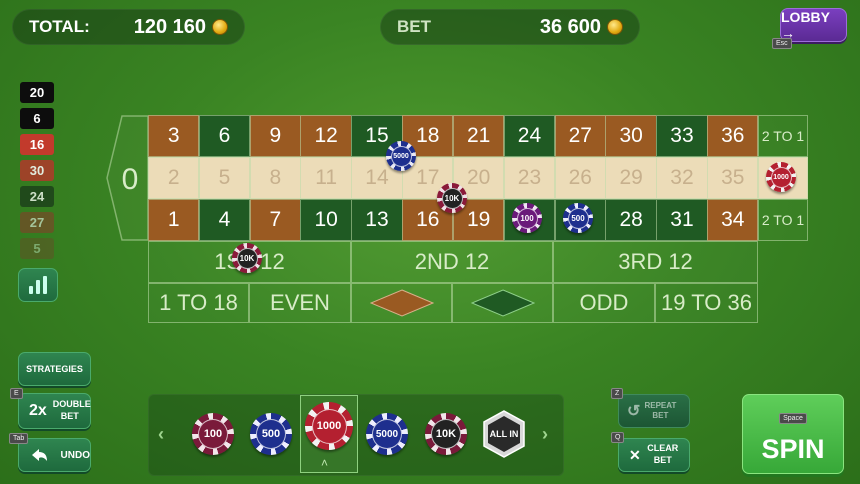 This screenshot has width=860, height=484. Describe the element at coordinates (414, 26) in the screenshot. I see `bet-label: BET` at that location.